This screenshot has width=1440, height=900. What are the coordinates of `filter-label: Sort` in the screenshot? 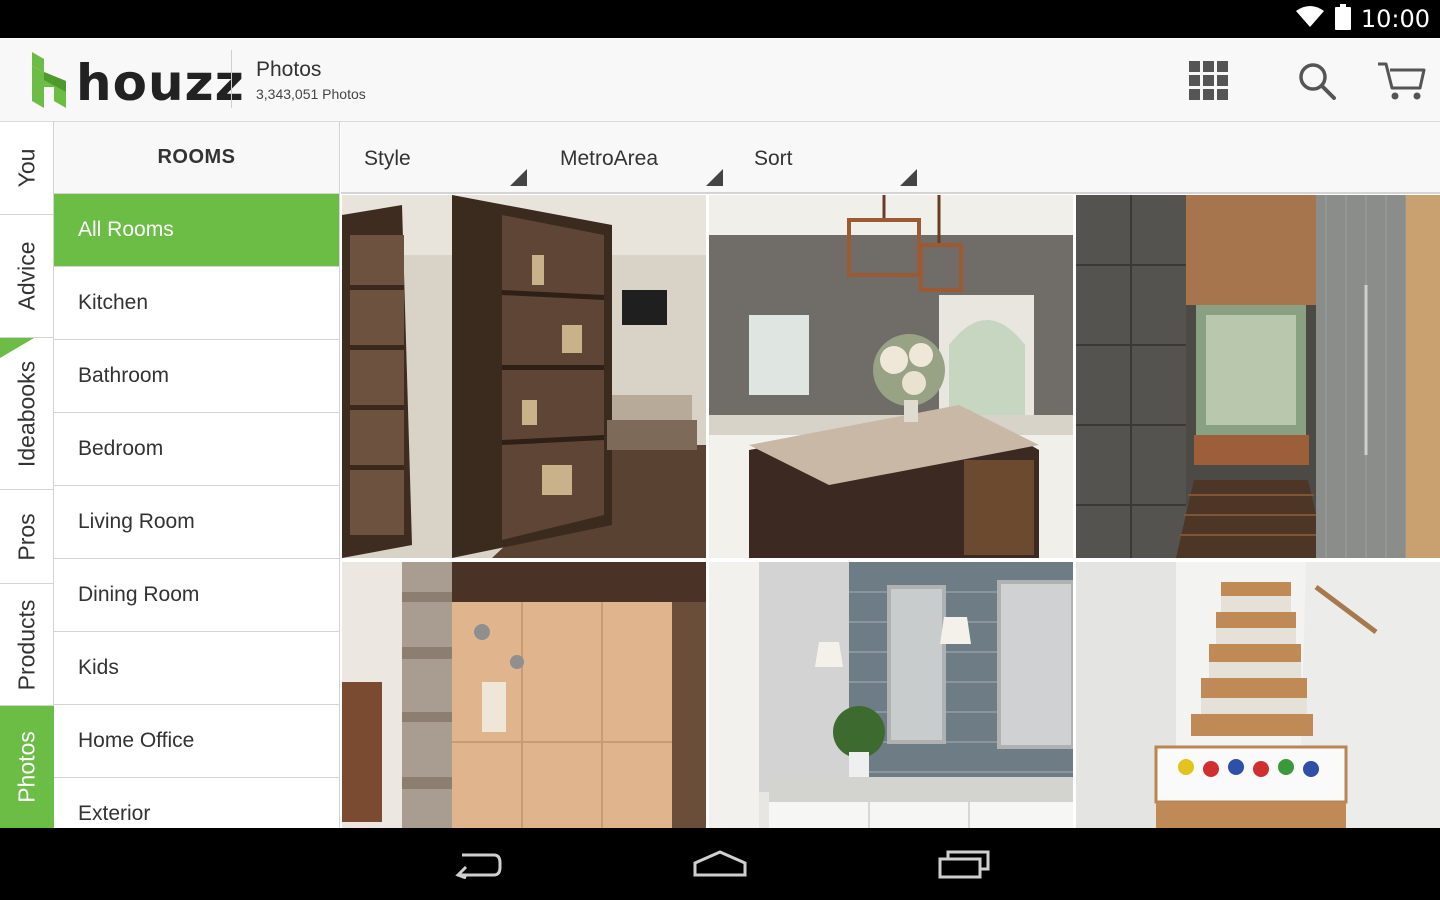 It's located at (773, 158).